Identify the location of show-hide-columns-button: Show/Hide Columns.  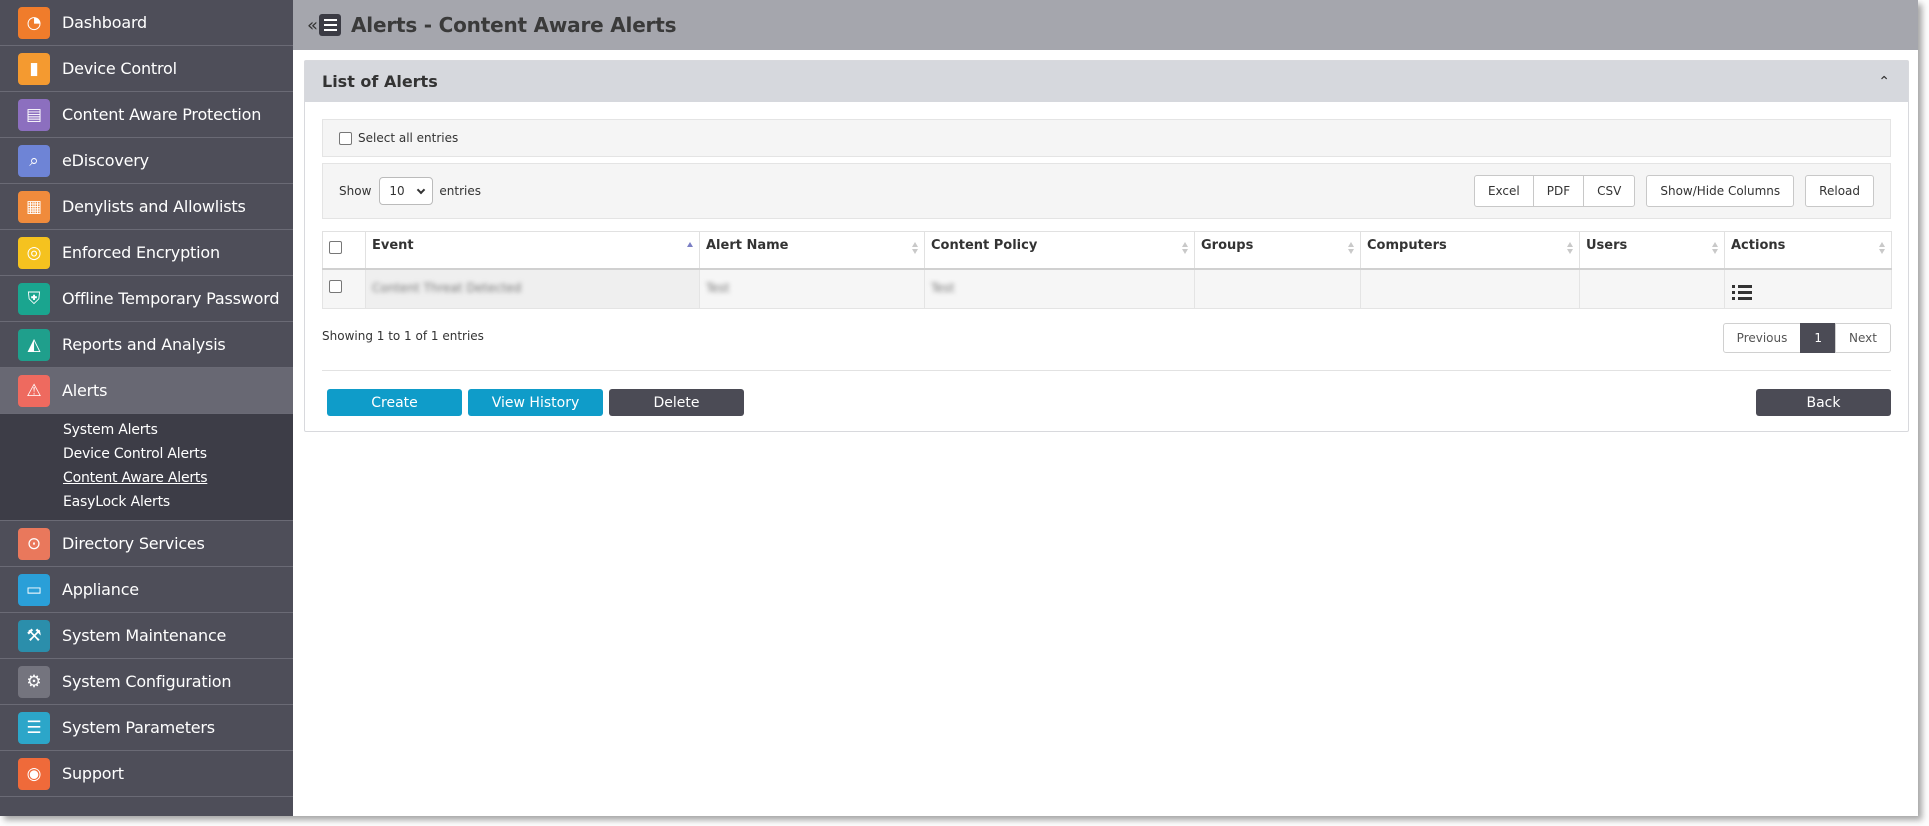
(1720, 191).